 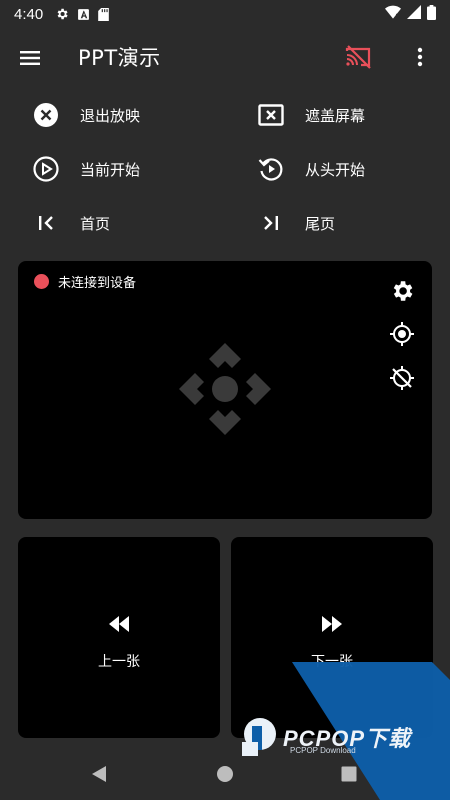 I want to click on wifi-icon, so click(x=393, y=14).